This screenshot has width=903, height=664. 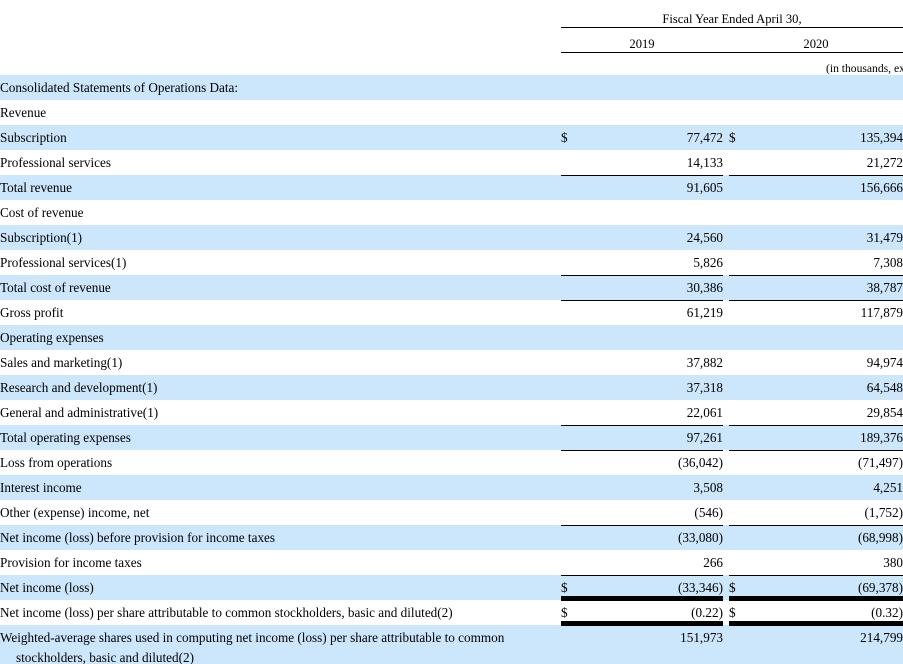 I want to click on value-2020: (69,378), so click(x=827, y=587).